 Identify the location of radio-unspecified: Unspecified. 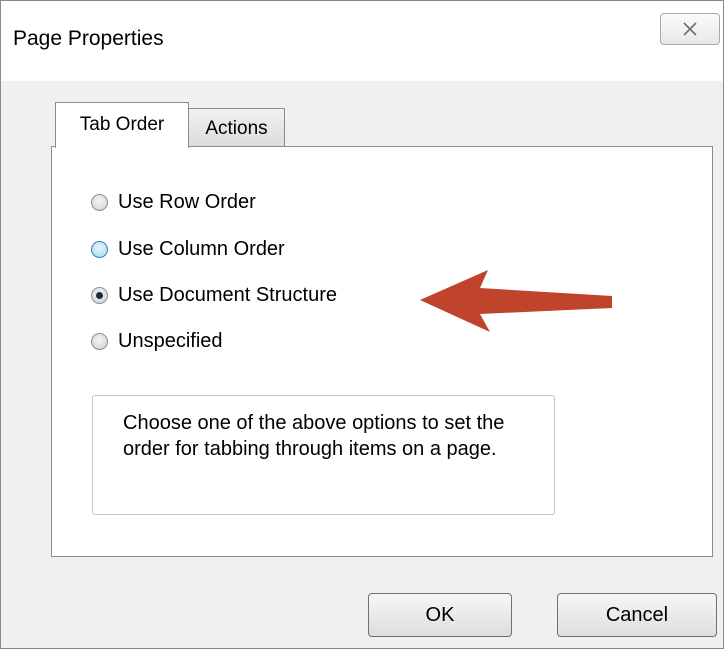
(157, 341).